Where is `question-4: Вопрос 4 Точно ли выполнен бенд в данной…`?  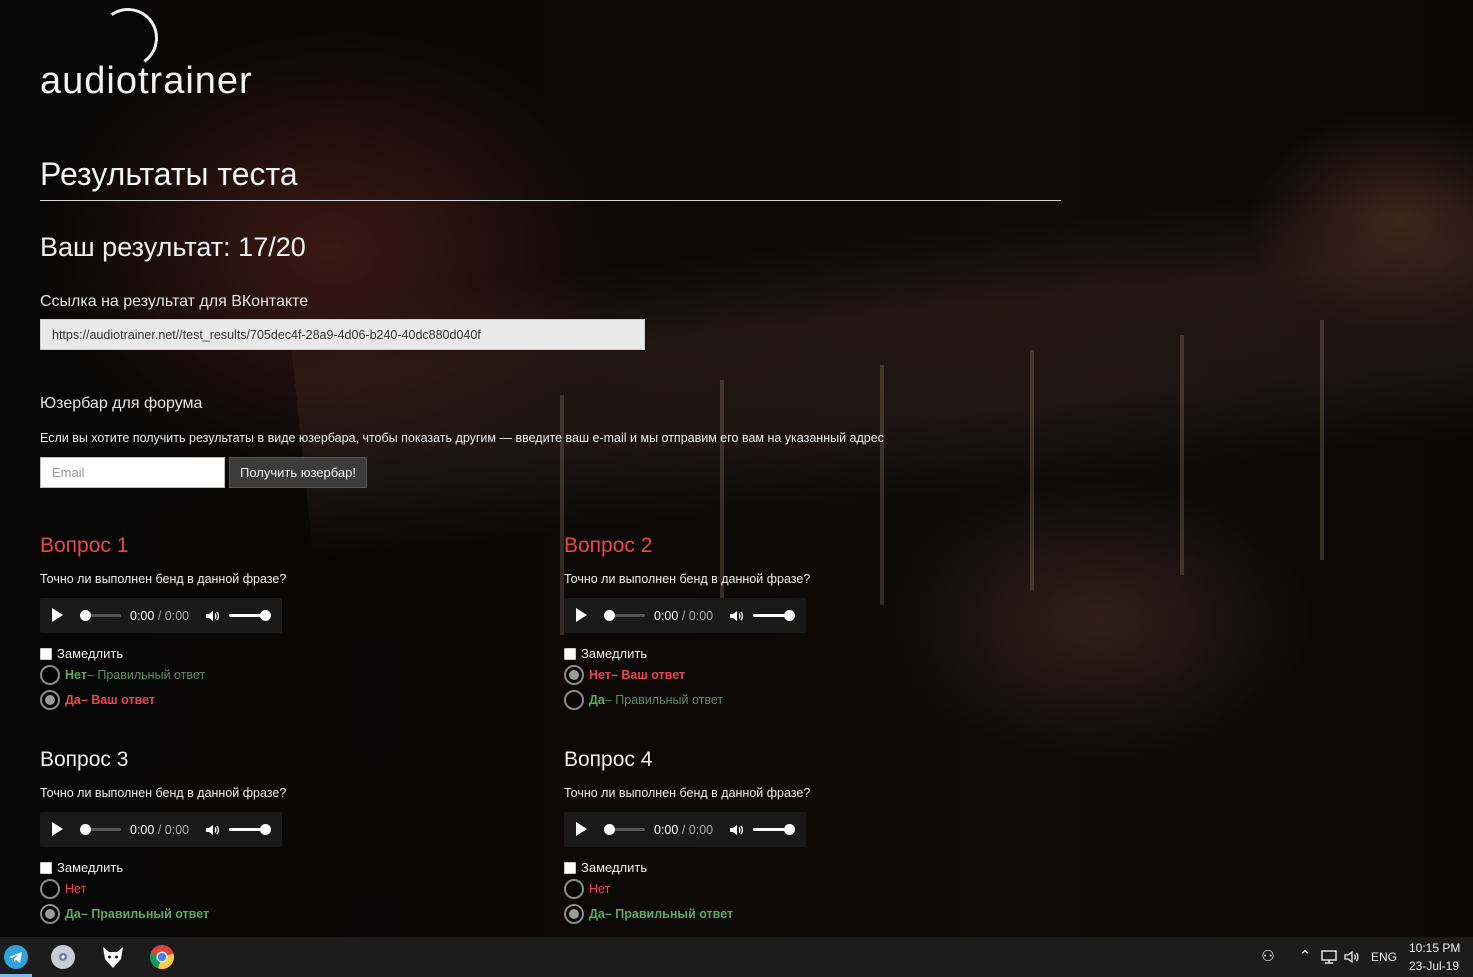 question-4: Вопрос 4 Точно ли выполнен бенд в данной… is located at coordinates (794, 843).